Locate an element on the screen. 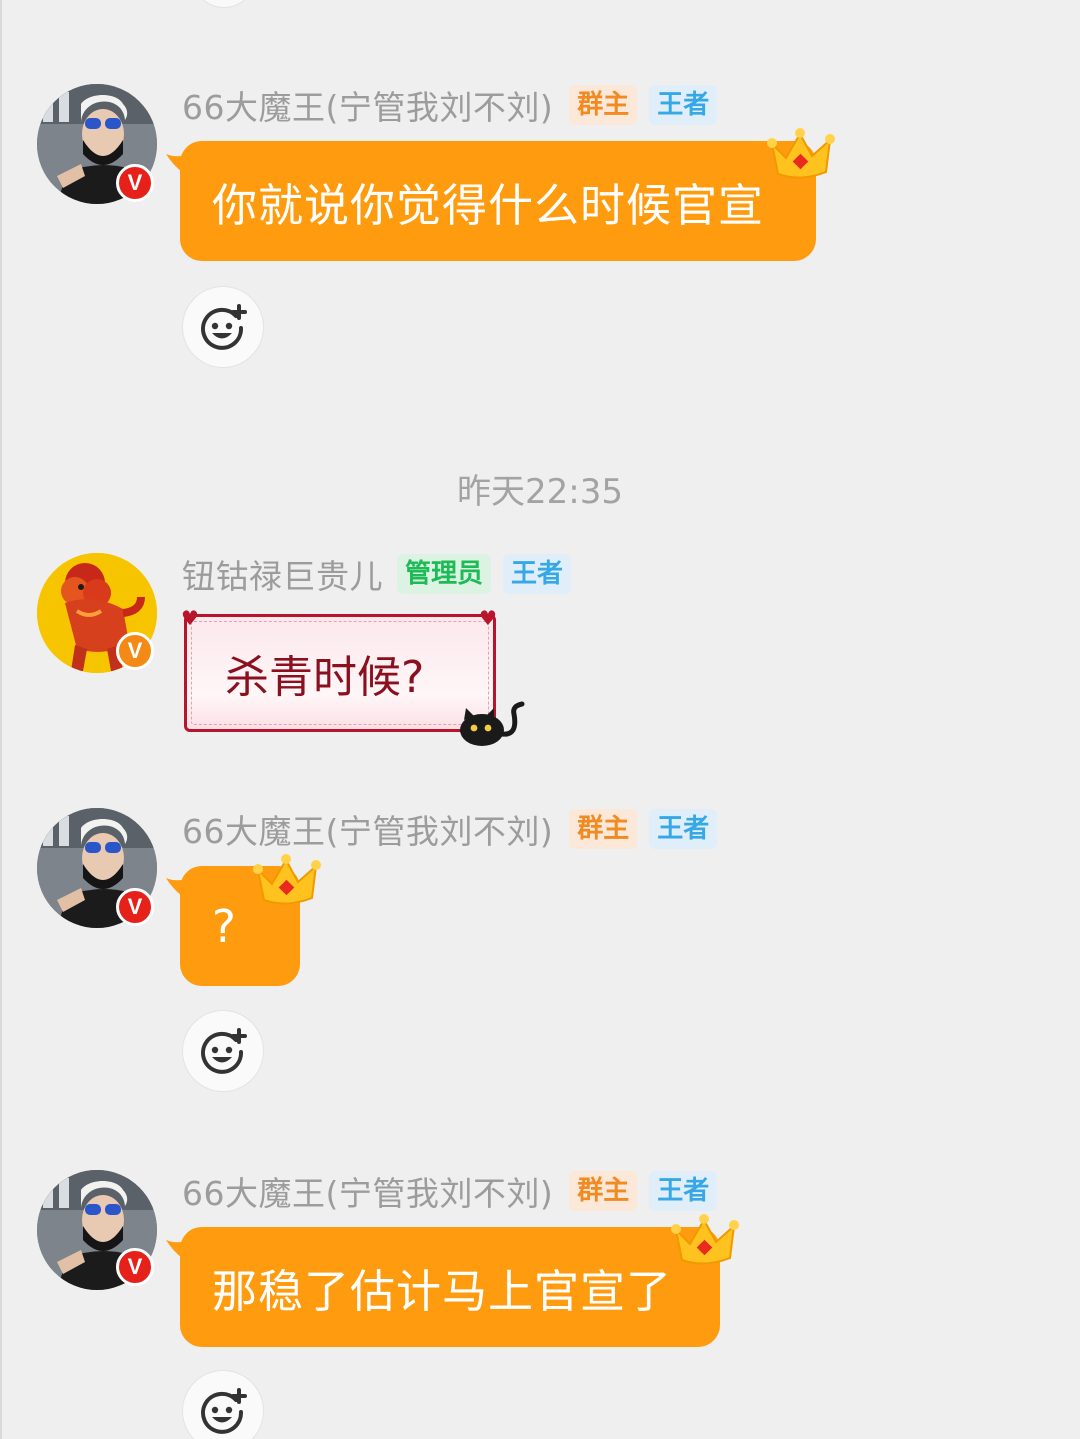 The image size is (1080, 1439). bubble-decoration is located at coordinates (340, 673).